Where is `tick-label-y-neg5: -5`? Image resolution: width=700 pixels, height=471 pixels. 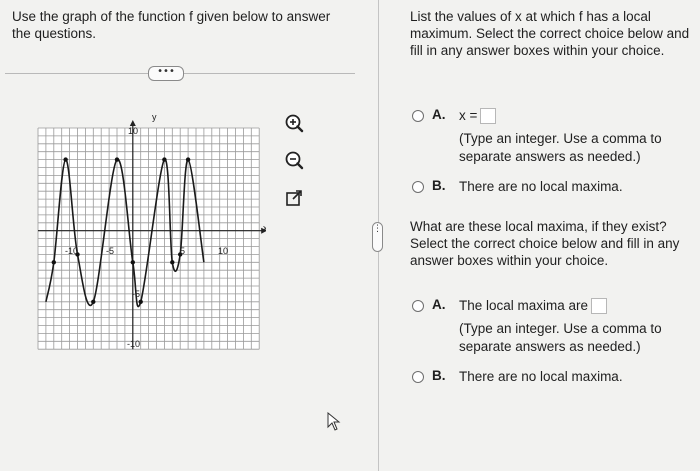
tick-label-y-neg5: -5 is located at coordinates (136, 294).